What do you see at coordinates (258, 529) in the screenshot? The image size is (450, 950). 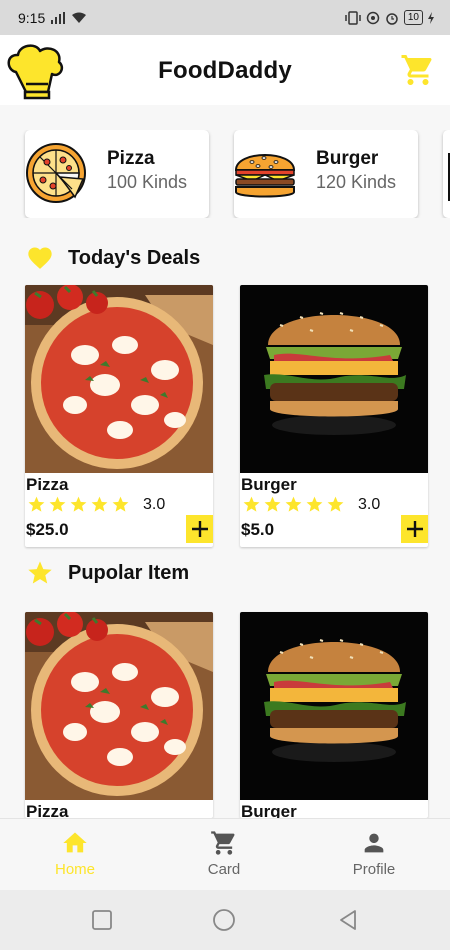 I see `product-price: $5.0` at bounding box center [258, 529].